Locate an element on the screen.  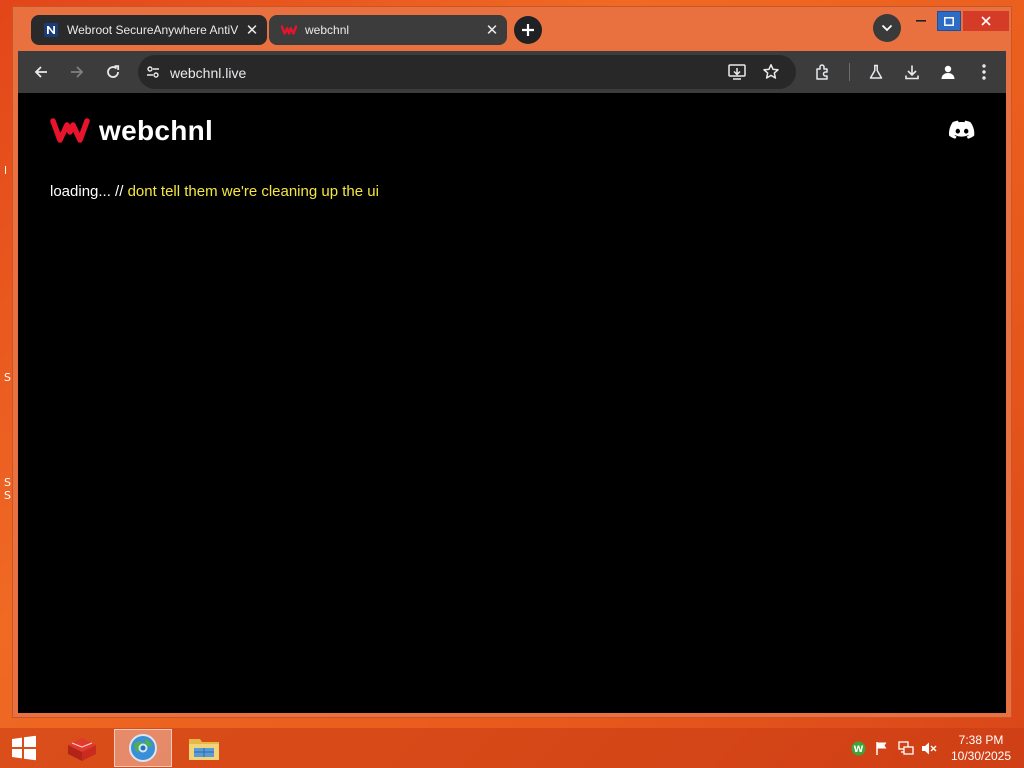
profile-button is located at coordinates (948, 72).